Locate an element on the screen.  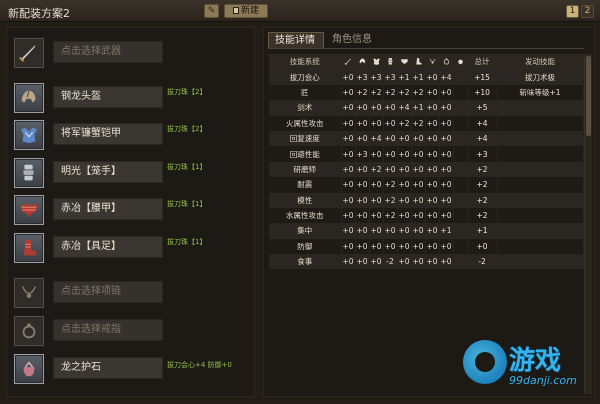
slot-legs is located at coordinates (29, 248).